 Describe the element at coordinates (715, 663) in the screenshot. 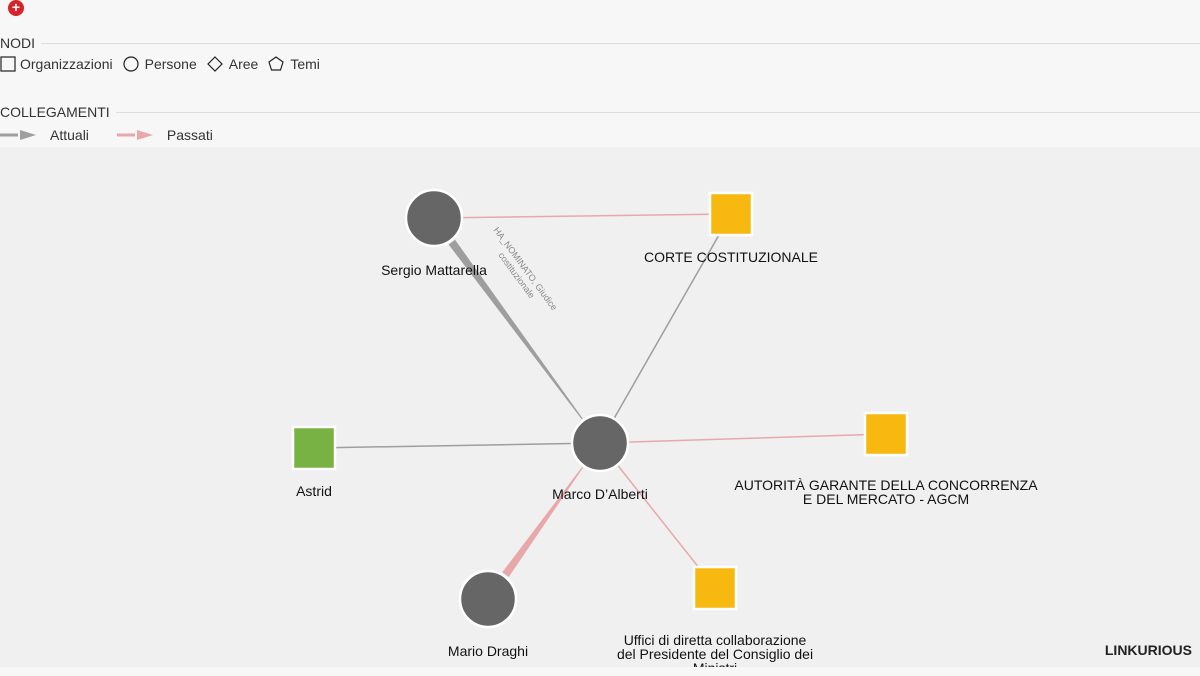

I see `node-label-uffici: Ministri` at that location.